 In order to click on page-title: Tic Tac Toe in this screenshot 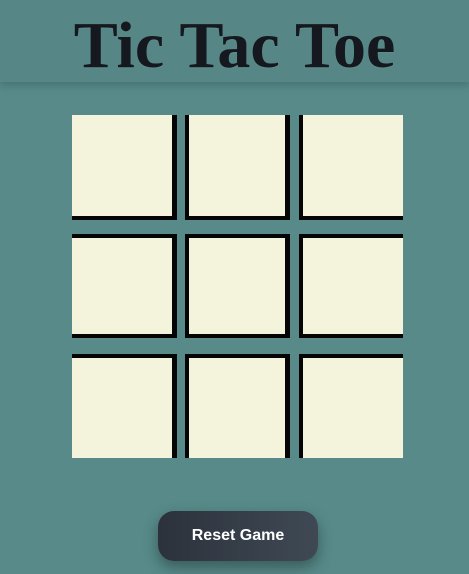, I will do `click(234, 45)`.